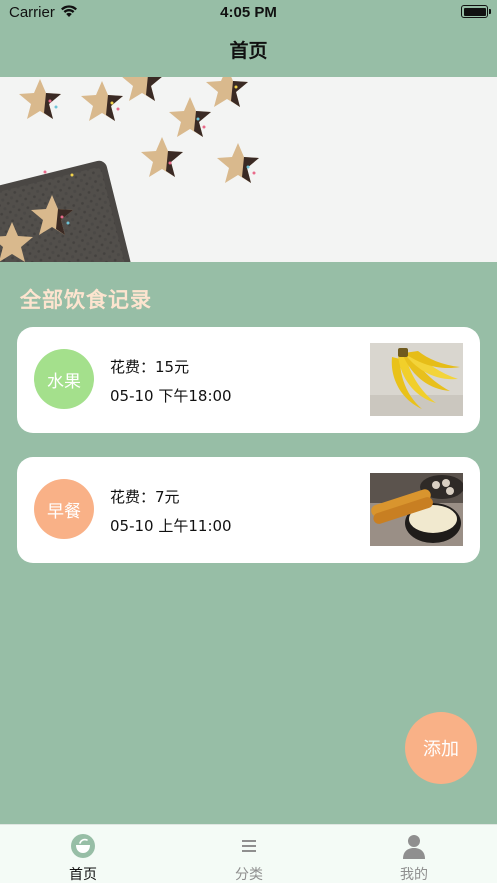  What do you see at coordinates (414, 847) in the screenshot?
I see `person-icon` at bounding box center [414, 847].